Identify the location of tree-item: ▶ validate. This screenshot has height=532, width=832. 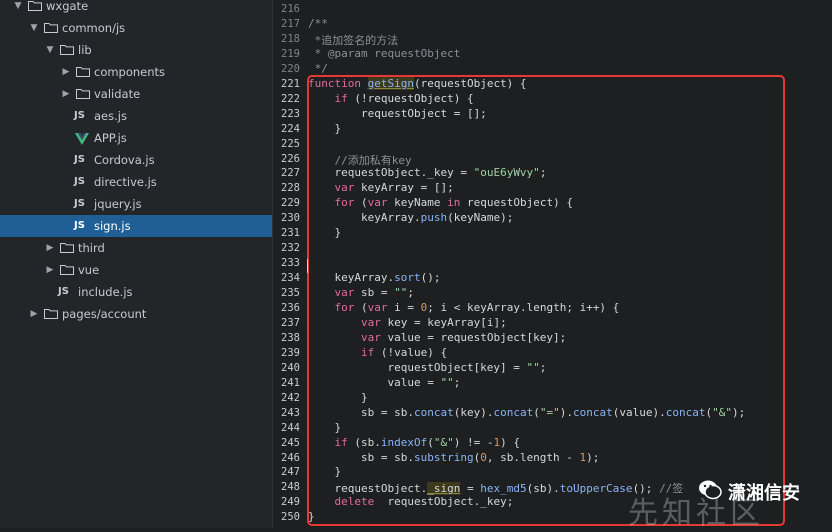
(136, 94).